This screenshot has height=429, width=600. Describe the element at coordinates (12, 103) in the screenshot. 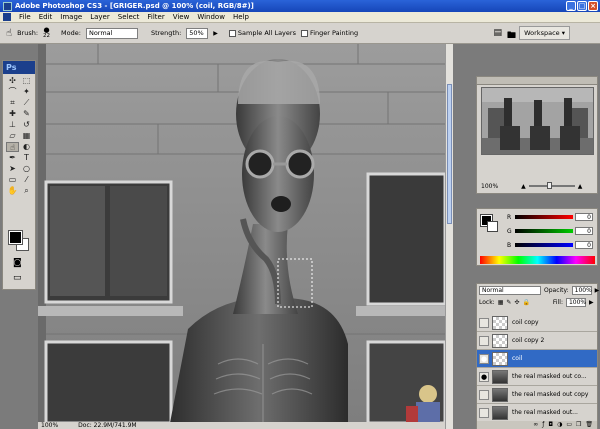

I see `crop-tool-icon: ⌗` at that location.